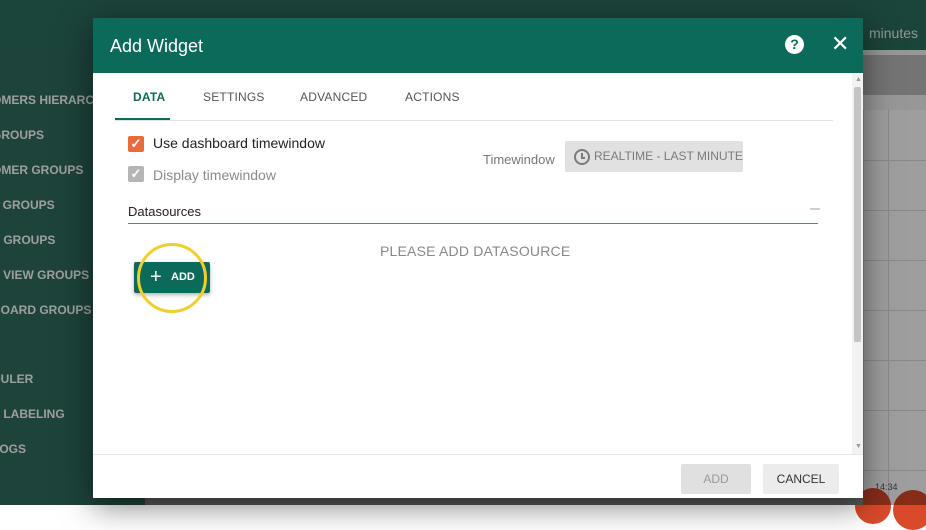  I want to click on dialog-title: Add Widget, so click(157, 46).